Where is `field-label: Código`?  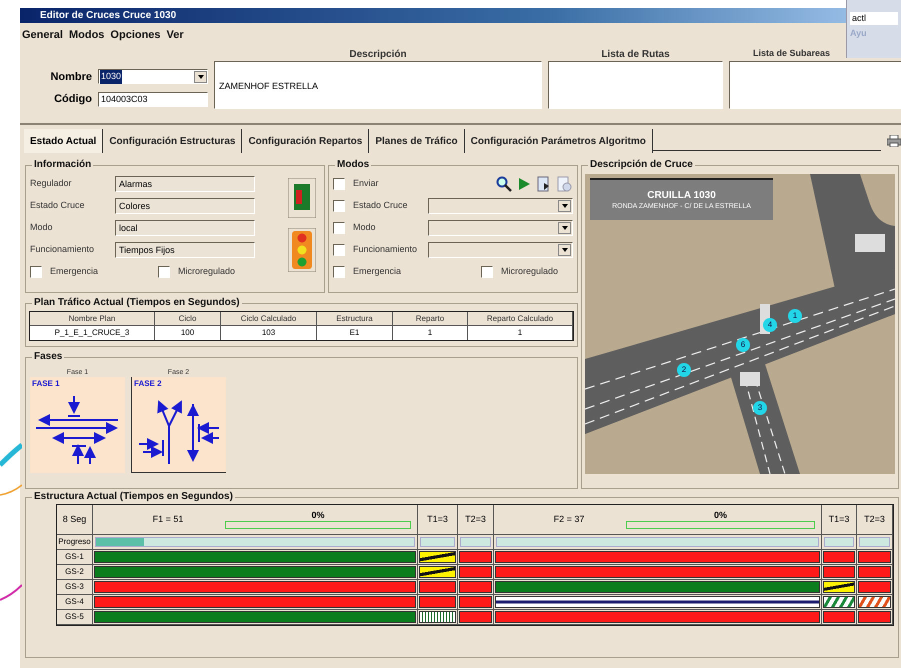 field-label: Código is located at coordinates (72, 99).